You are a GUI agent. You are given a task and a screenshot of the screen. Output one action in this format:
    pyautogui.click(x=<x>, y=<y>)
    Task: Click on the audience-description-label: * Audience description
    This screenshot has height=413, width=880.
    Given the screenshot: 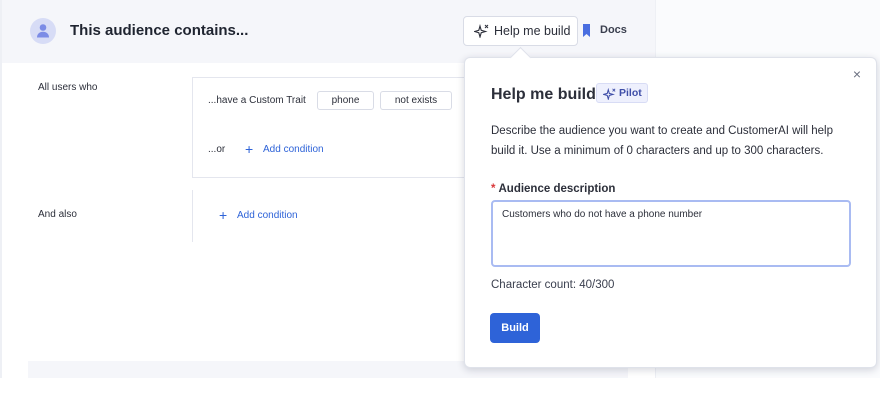 What is the action you would take?
    pyautogui.click(x=553, y=189)
    